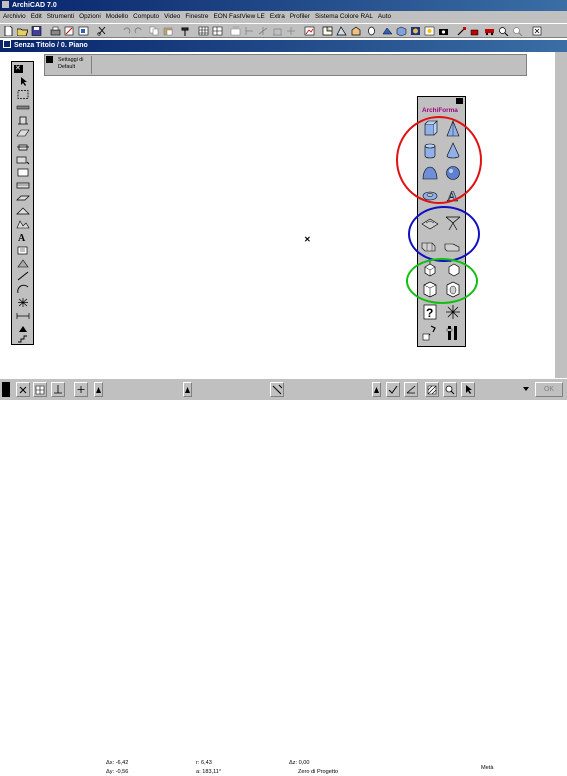 This screenshot has height=776, width=567. What do you see at coordinates (69, 31) in the screenshot?
I see `plot-icon` at bounding box center [69, 31].